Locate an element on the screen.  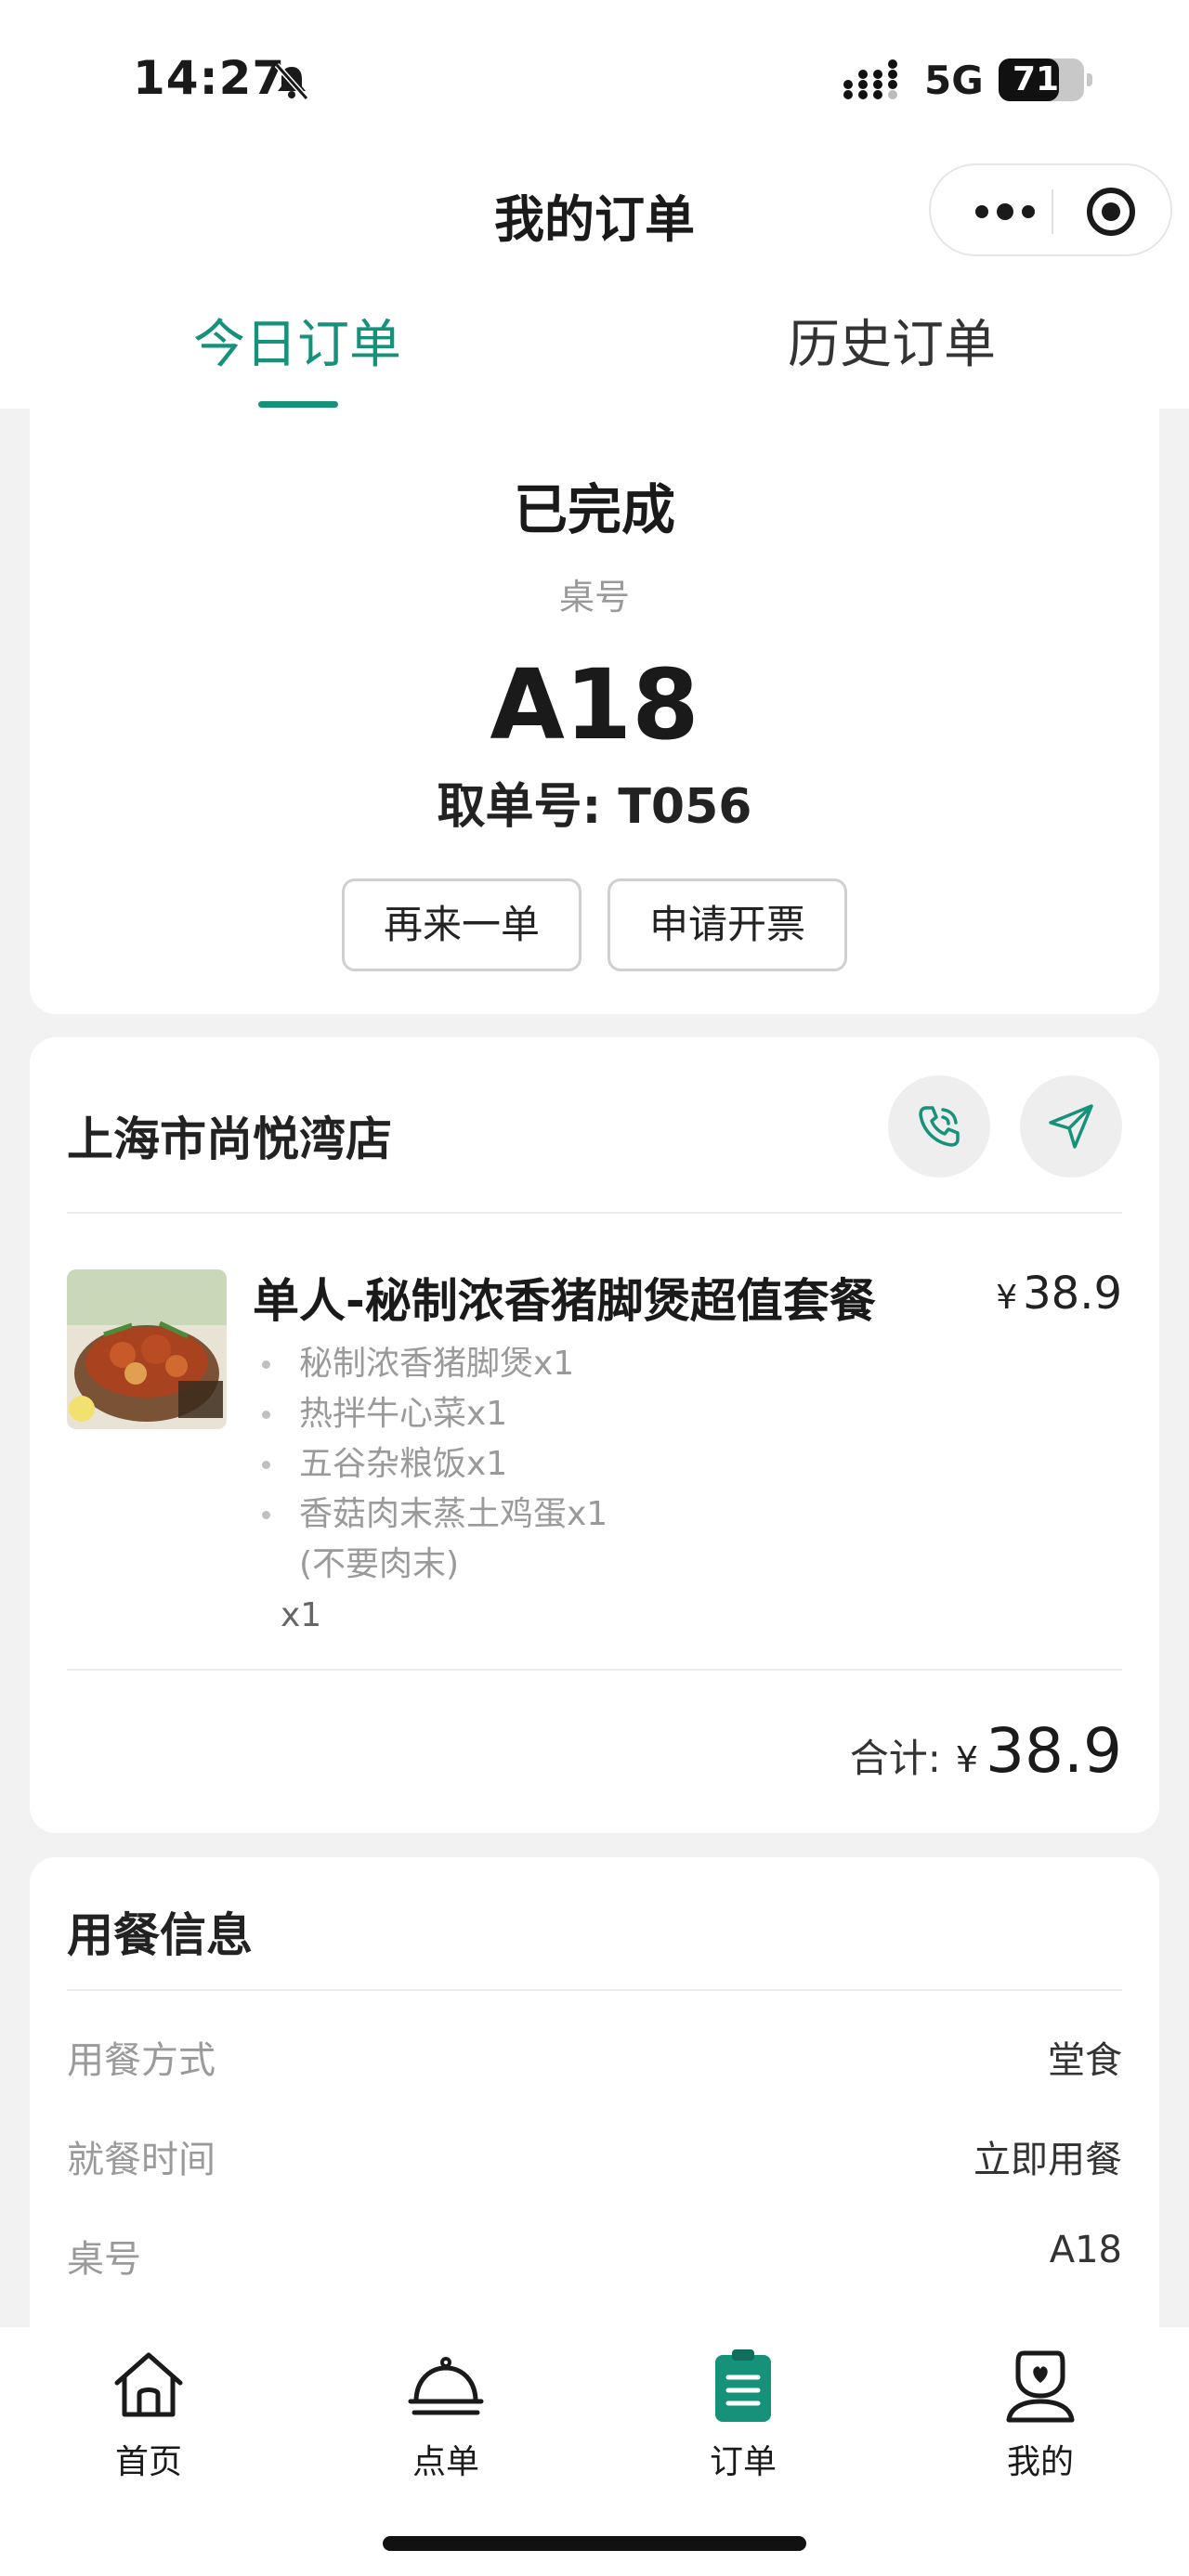
dish-image is located at coordinates (147, 1349).